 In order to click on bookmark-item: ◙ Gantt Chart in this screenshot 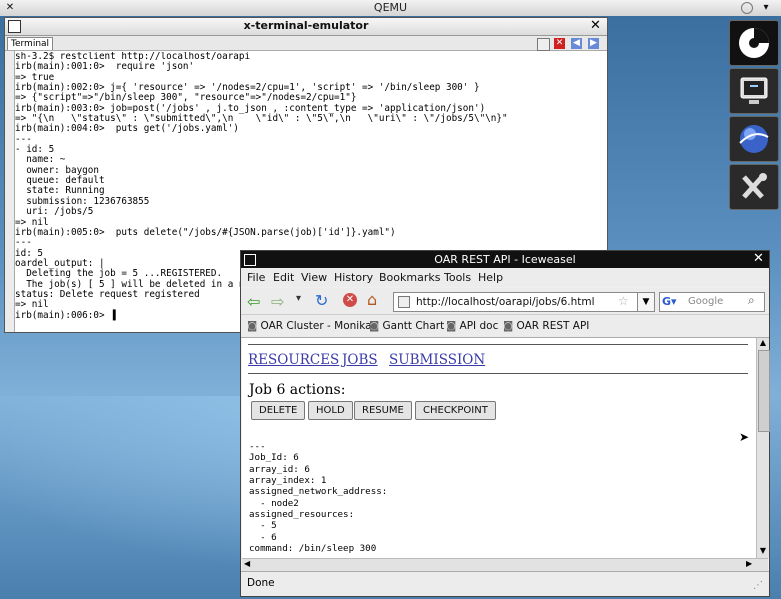, I will do `click(406, 326)`.